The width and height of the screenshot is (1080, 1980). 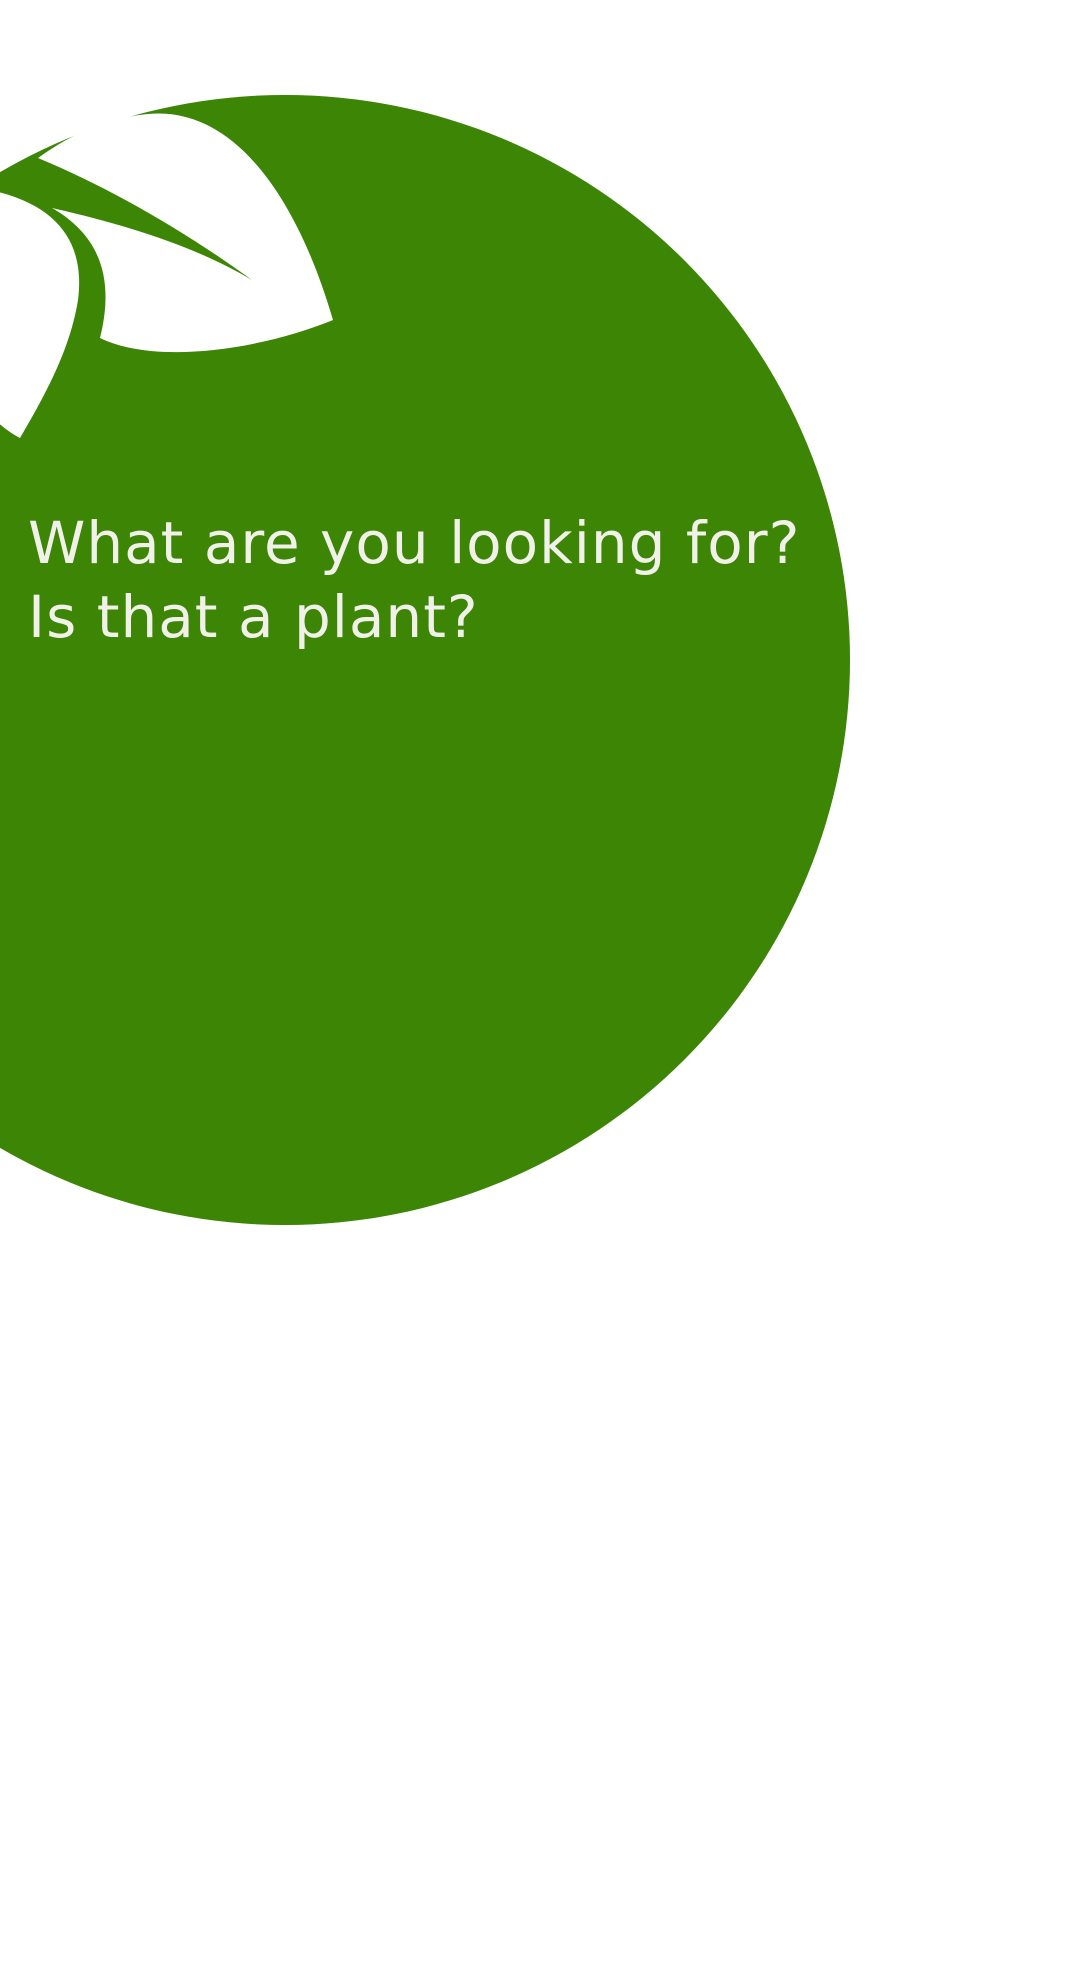 I want to click on leaf-icon, so click(x=166, y=275).